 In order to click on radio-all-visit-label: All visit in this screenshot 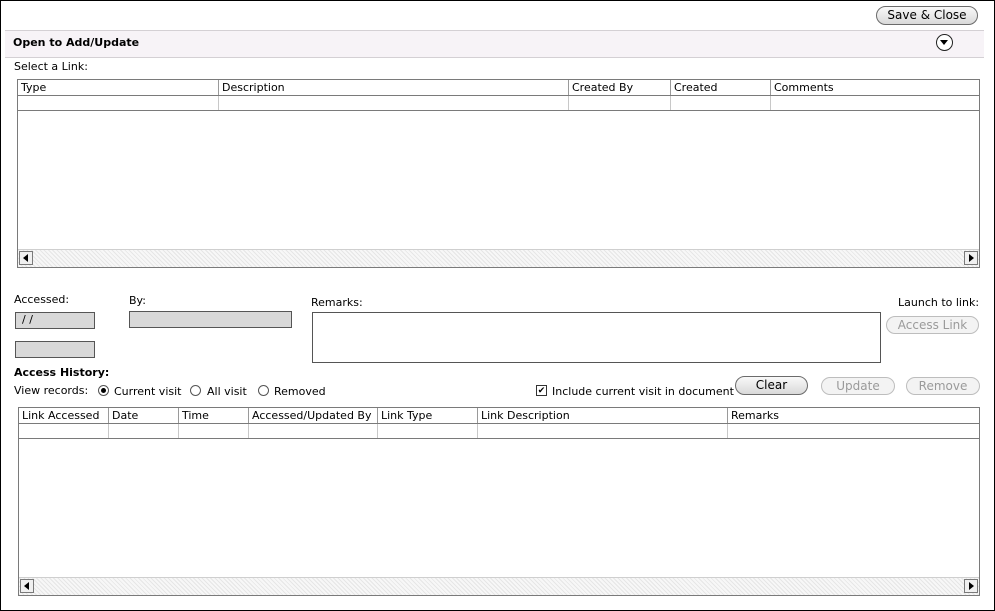, I will do `click(227, 391)`.